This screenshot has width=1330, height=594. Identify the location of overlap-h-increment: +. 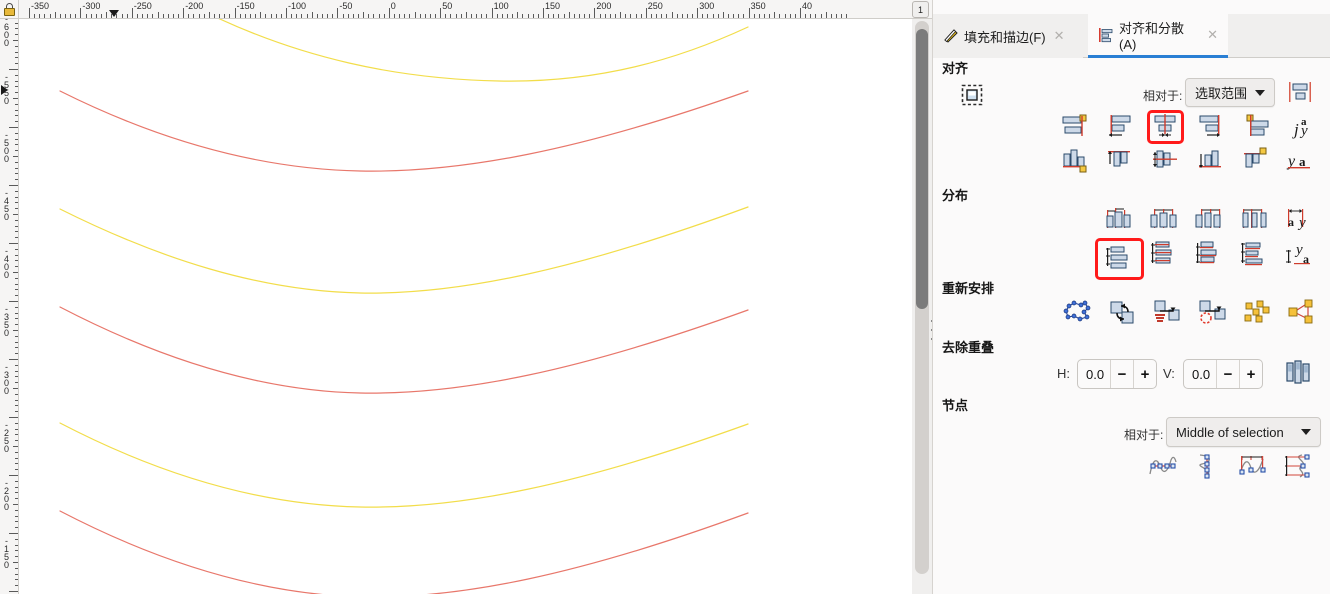
(1145, 374).